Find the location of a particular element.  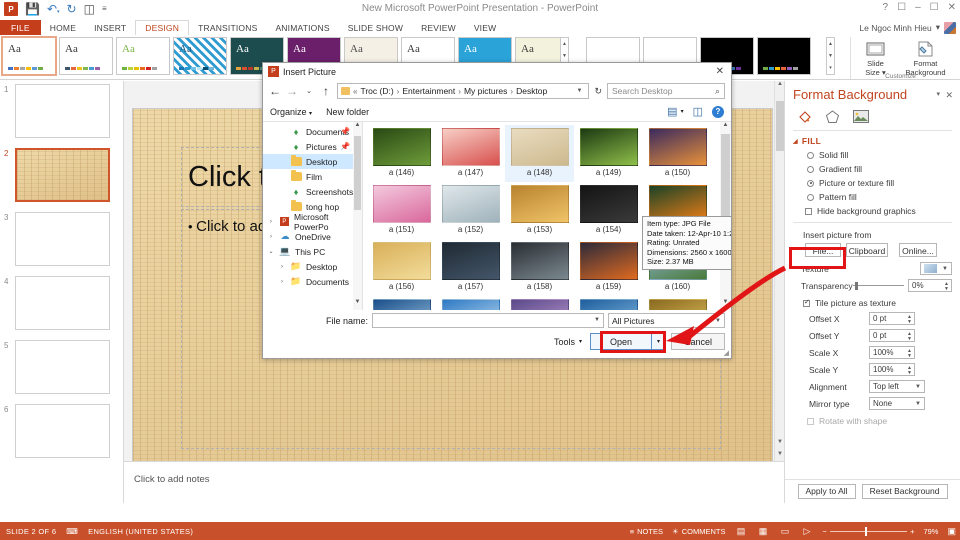

close-button: ✕ is located at coordinates (952, 7).